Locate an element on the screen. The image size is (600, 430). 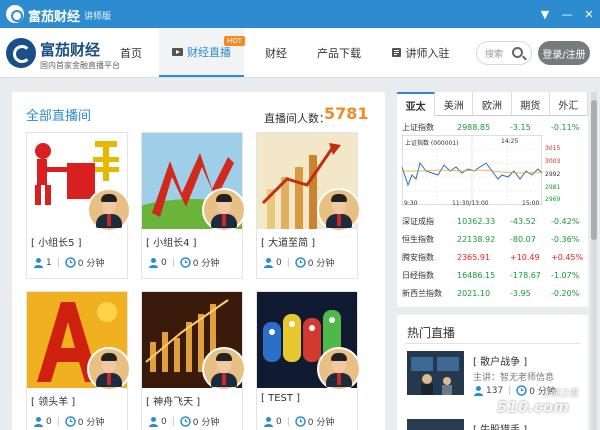
nav-download: 产品下载 is located at coordinates (339, 52).